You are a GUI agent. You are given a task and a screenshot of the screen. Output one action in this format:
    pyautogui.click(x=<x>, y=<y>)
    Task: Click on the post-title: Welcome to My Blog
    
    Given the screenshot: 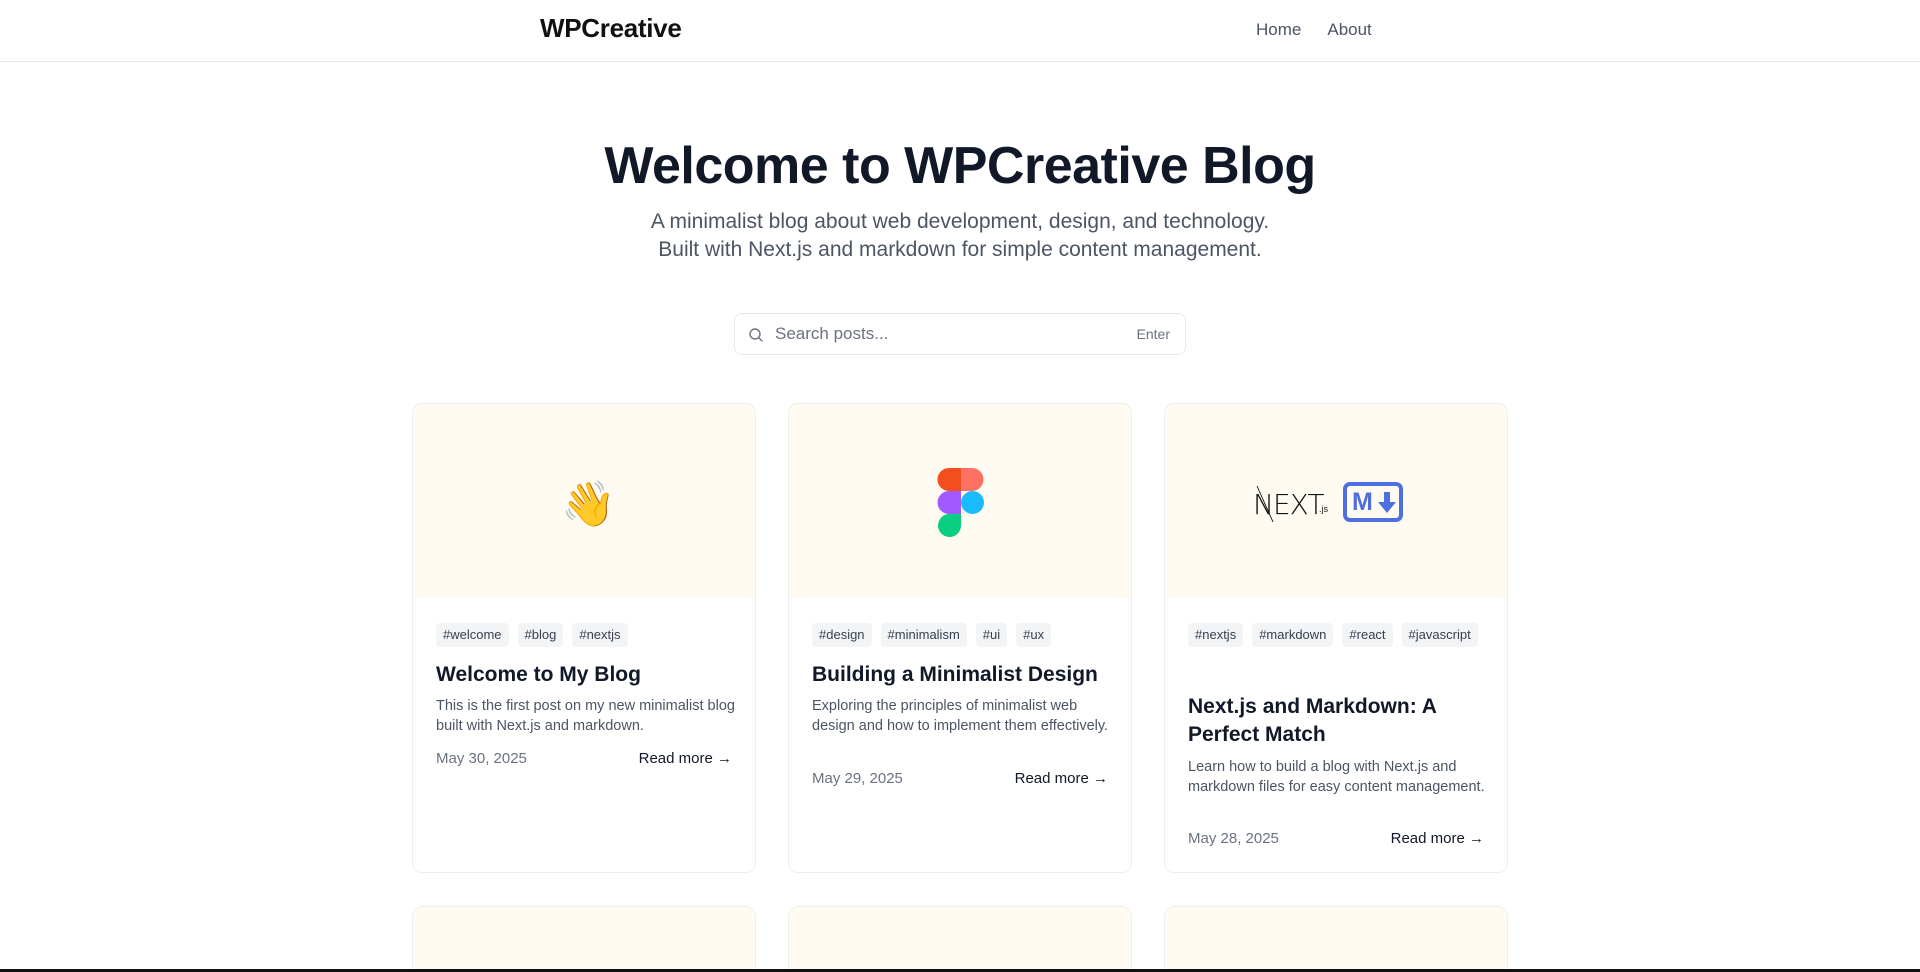 What is the action you would take?
    pyautogui.click(x=586, y=675)
    